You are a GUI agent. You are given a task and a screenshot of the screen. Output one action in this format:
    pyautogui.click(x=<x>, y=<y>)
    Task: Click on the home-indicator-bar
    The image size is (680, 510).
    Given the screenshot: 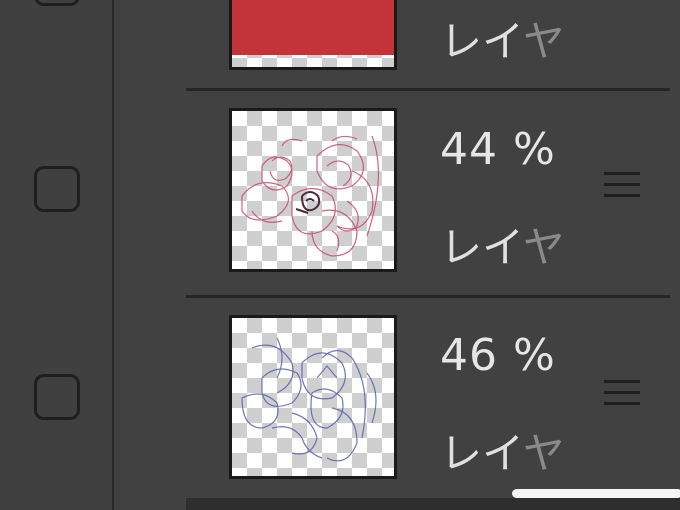 What is the action you would take?
    pyautogui.click(x=596, y=493)
    